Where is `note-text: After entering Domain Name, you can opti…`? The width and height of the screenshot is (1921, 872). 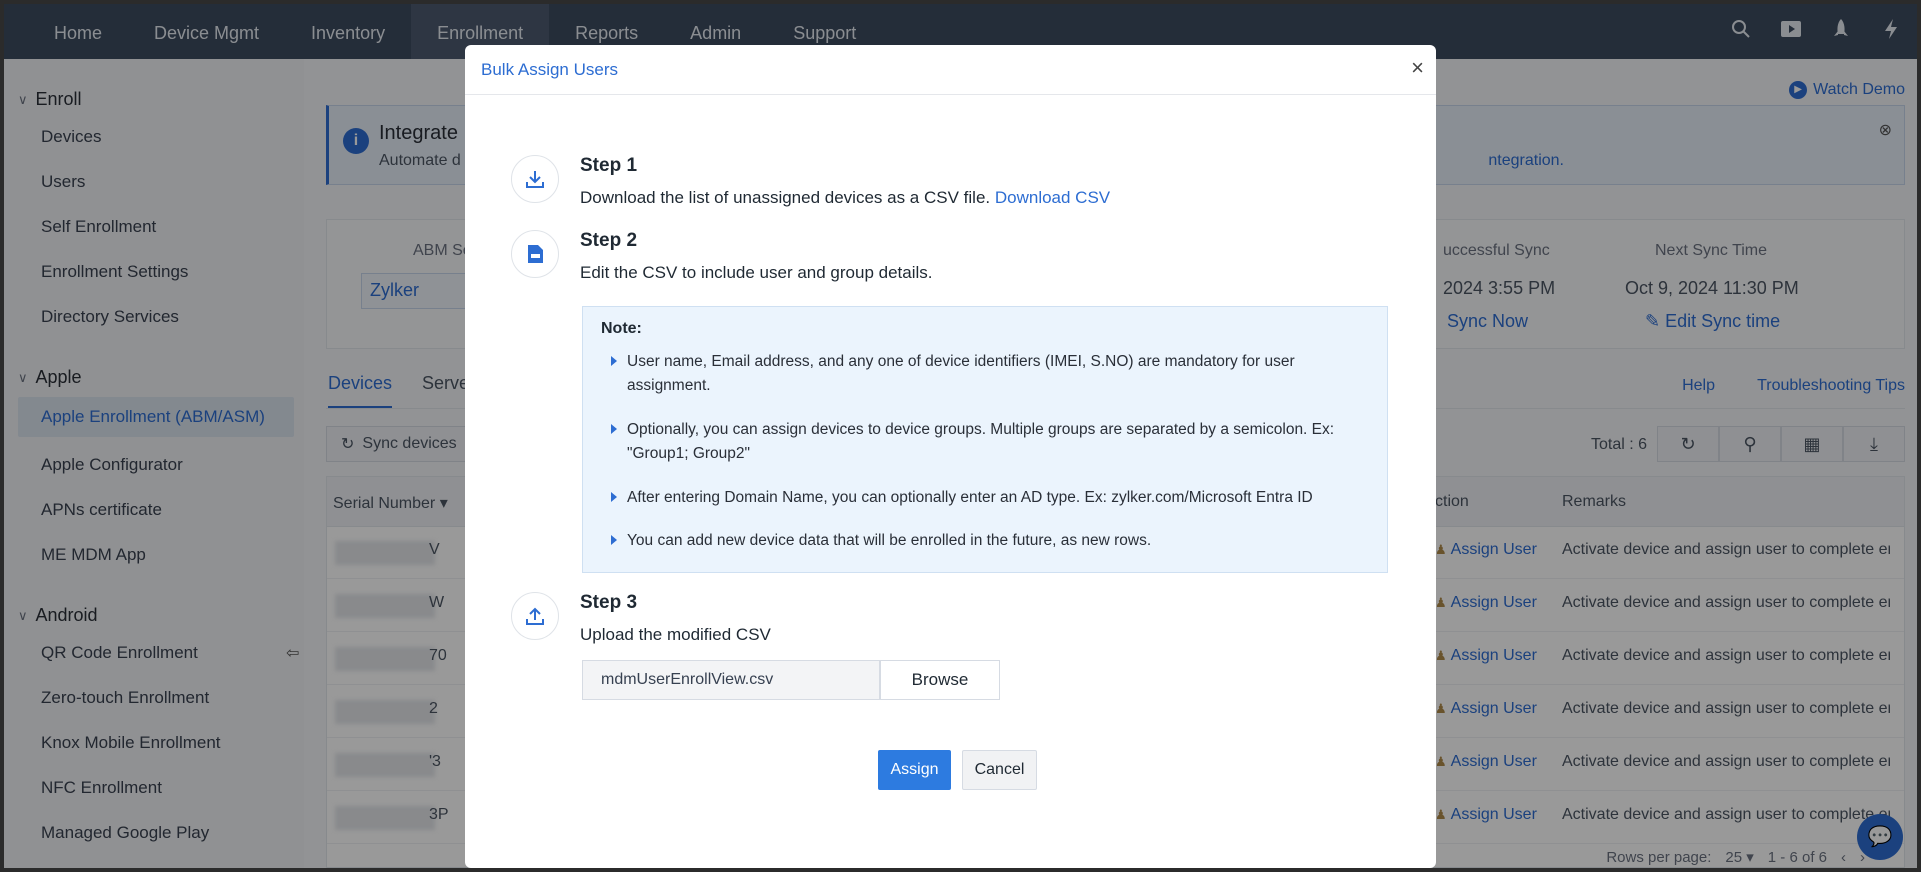
note-text: After entering Domain Name, you can opti… is located at coordinates (970, 497).